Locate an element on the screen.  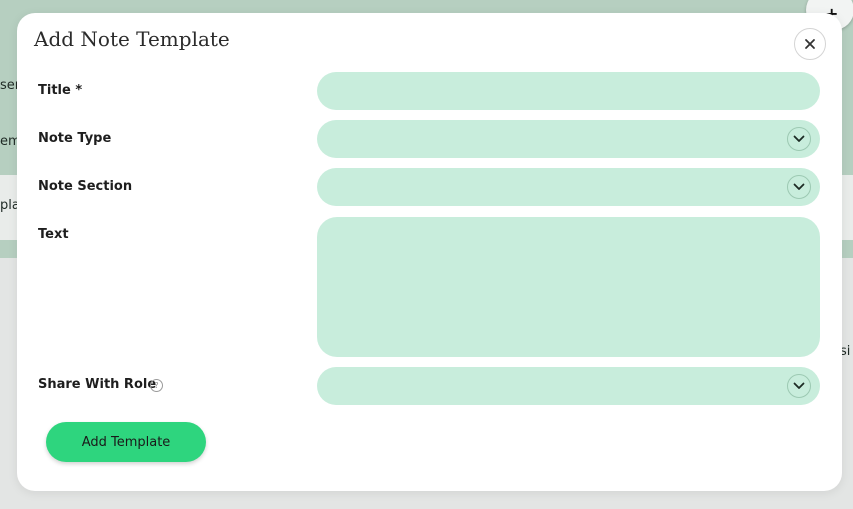
title-input is located at coordinates (568, 91).